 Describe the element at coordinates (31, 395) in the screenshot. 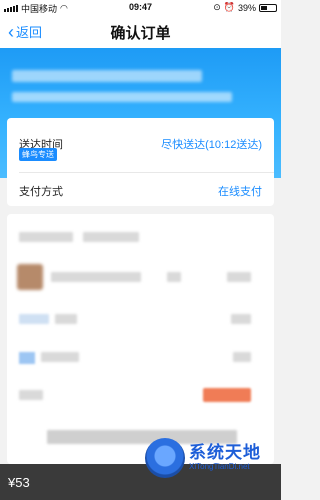

I see `coupon-label-blurred` at that location.